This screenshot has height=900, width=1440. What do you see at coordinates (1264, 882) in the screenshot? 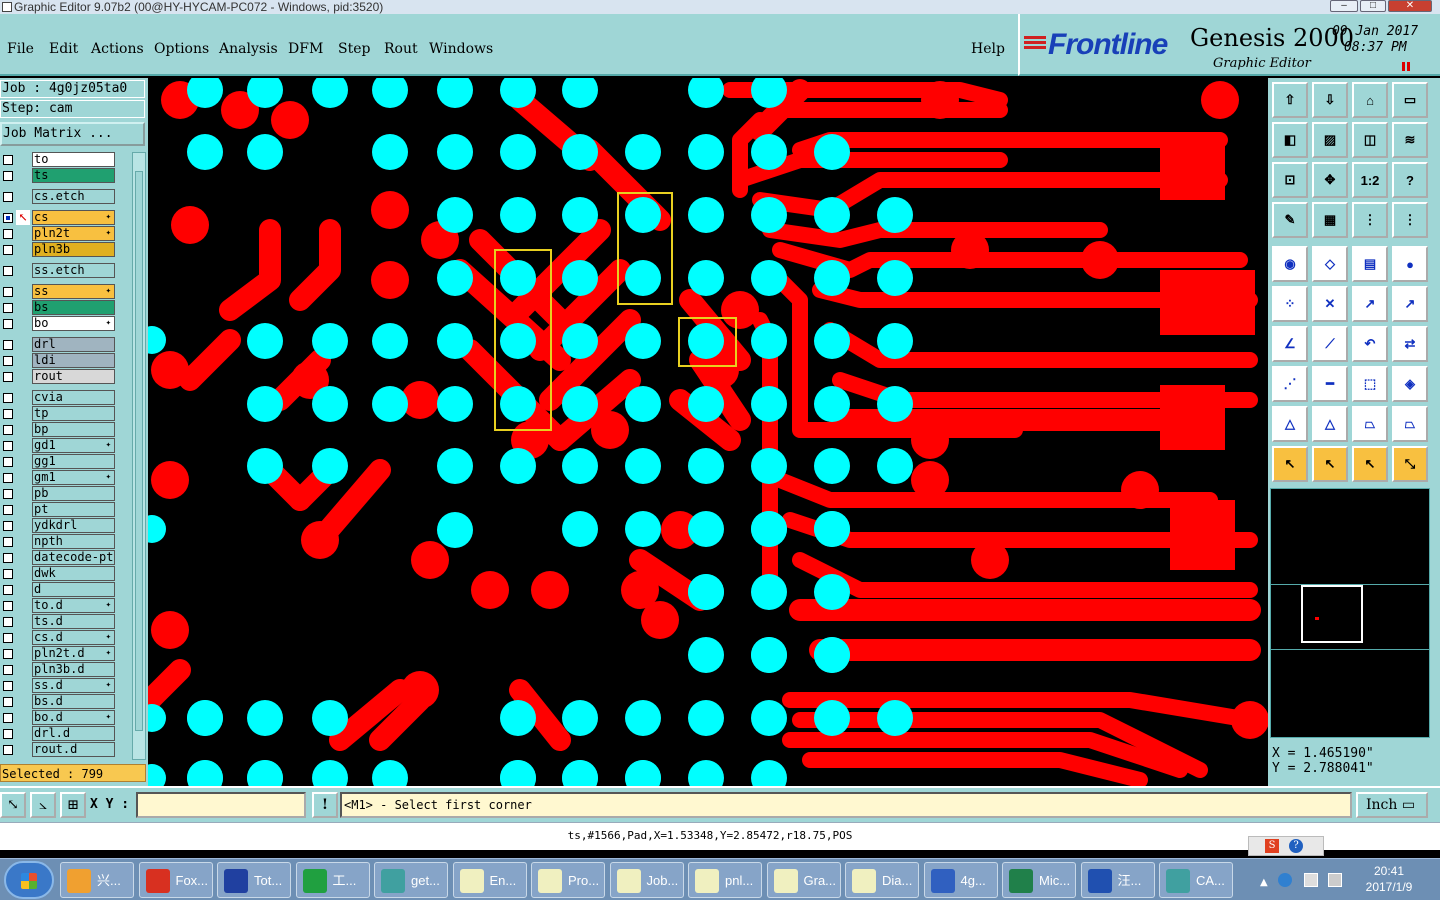
I see `tray-expand-icon: ▲` at bounding box center [1264, 882].